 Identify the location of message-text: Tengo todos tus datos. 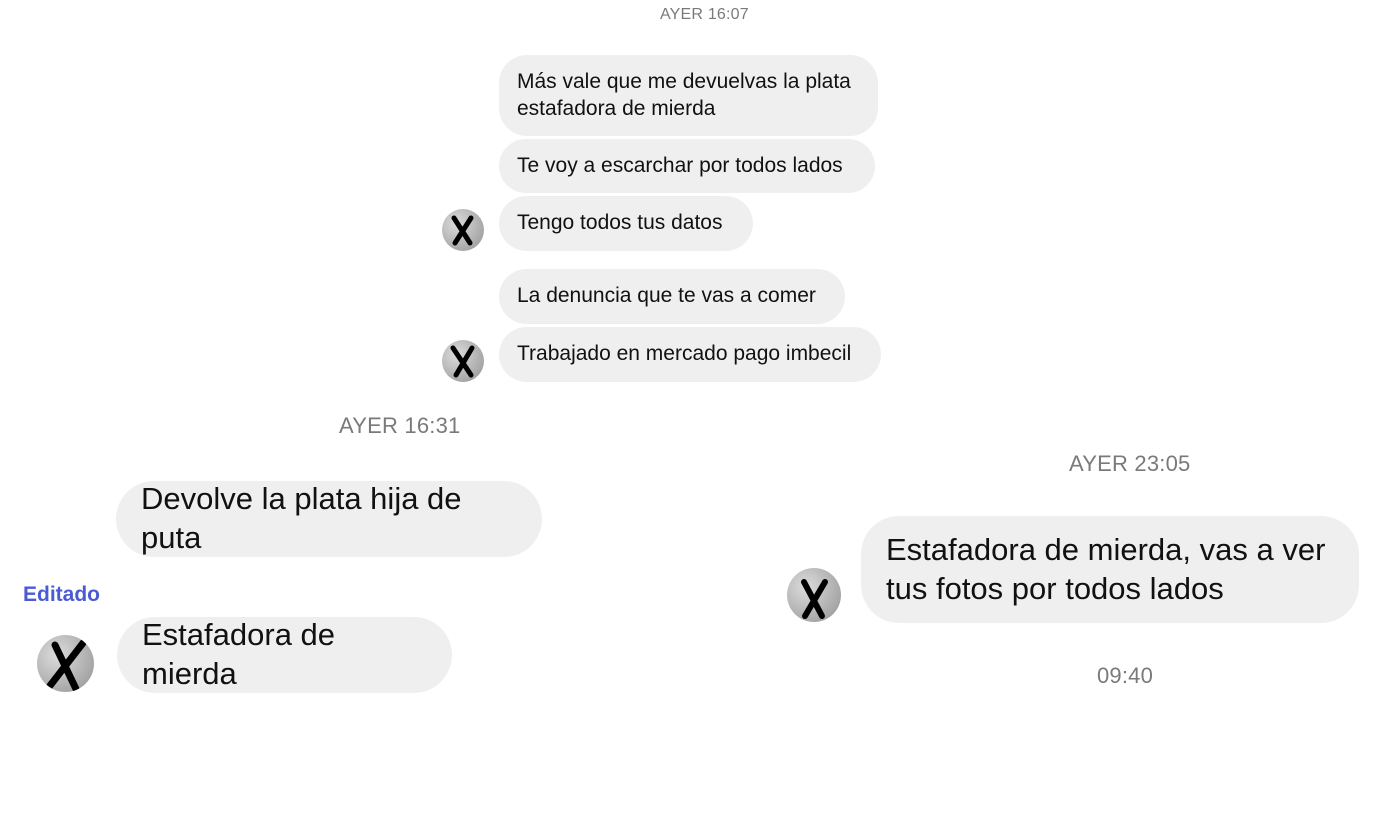
(620, 223).